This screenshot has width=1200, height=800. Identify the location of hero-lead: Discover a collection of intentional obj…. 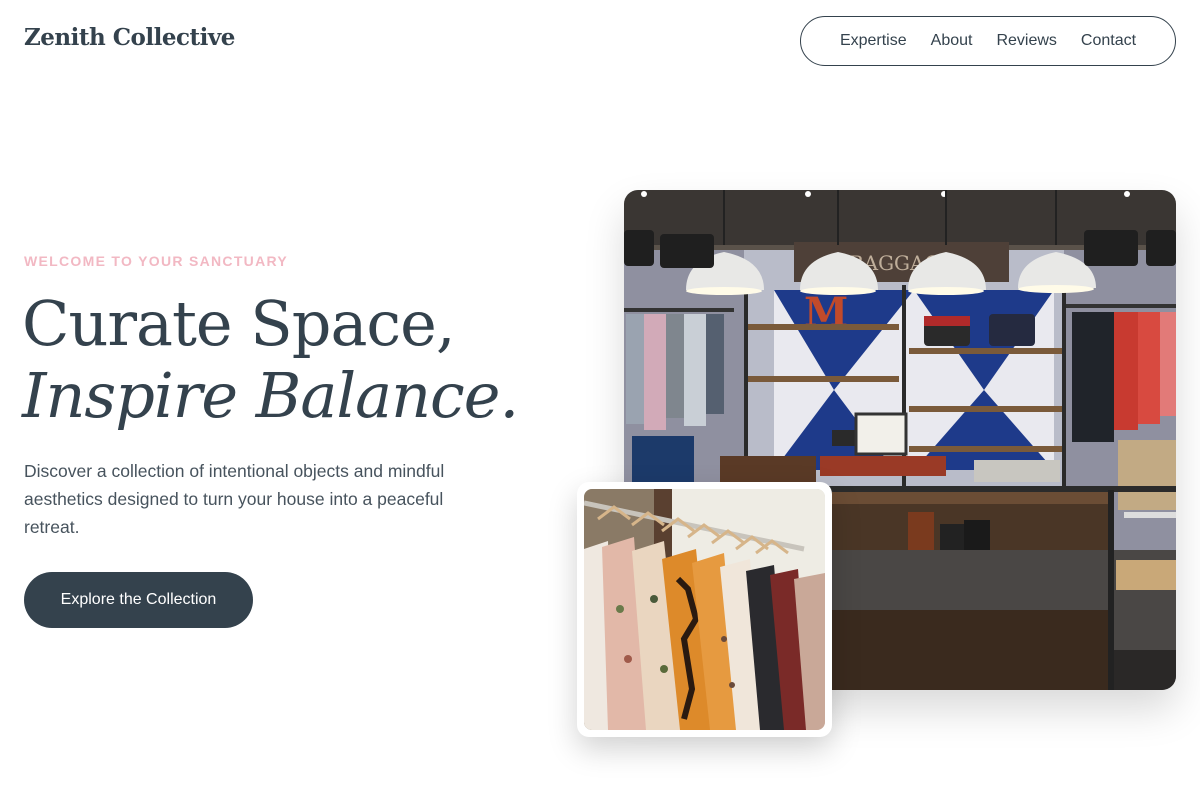
(234, 499).